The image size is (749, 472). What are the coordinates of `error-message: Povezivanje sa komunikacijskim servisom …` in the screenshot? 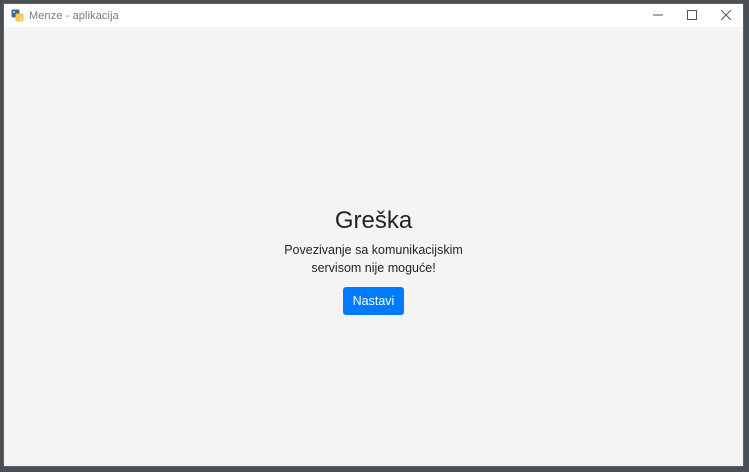 It's located at (373, 258).